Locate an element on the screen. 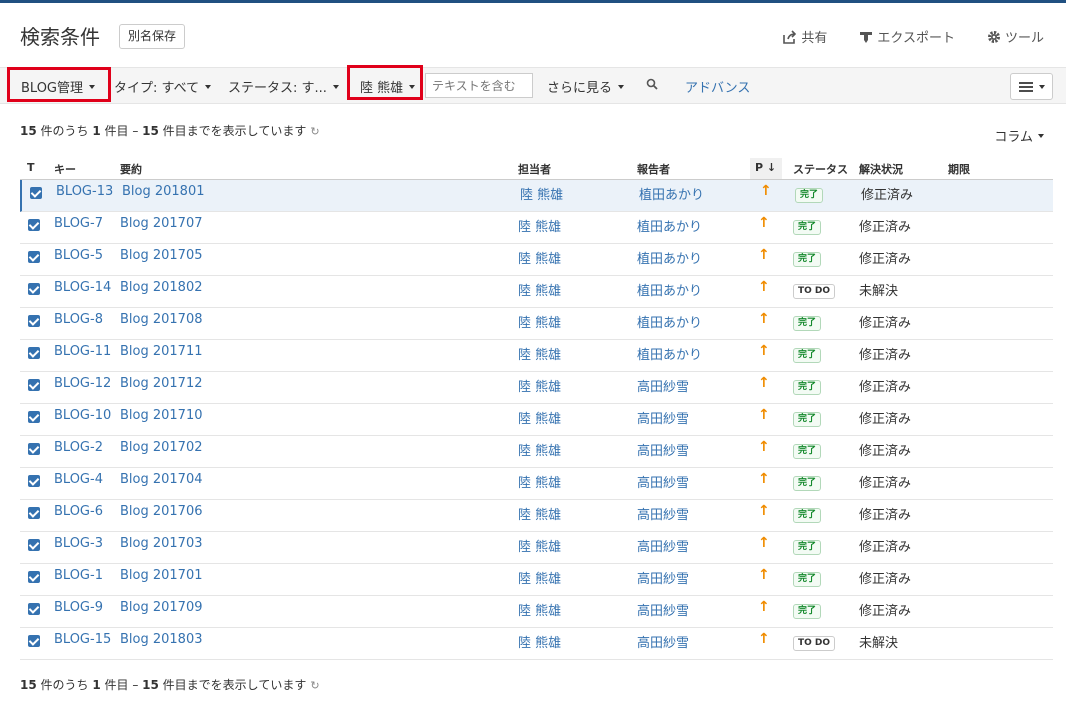 This screenshot has width=1066, height=706. table-row: BLOG-12 Blog 201712 陸 熊雄 高田紗雪 ↑ 完了 修正済み is located at coordinates (536, 388).